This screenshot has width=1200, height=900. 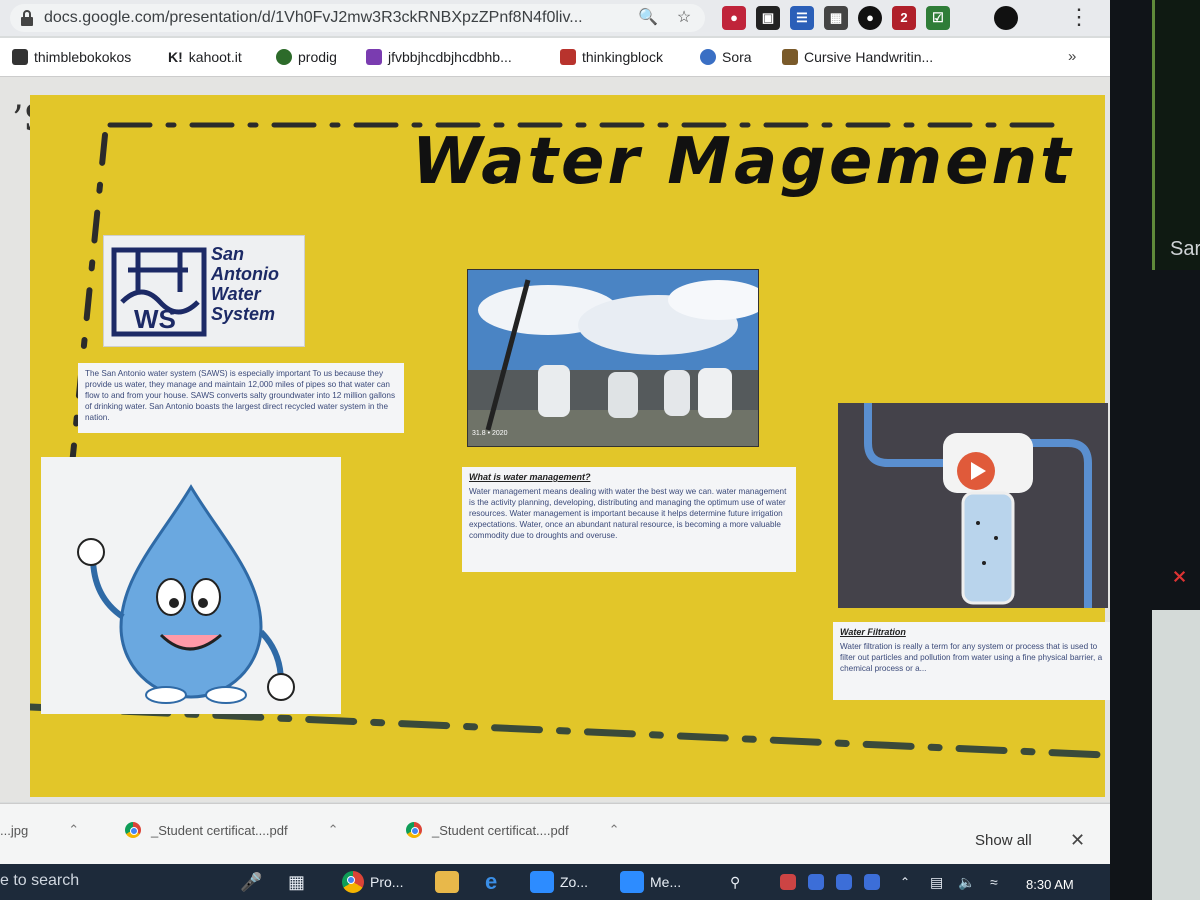 I want to click on close-icon: ✕, so click(x=1077, y=840).